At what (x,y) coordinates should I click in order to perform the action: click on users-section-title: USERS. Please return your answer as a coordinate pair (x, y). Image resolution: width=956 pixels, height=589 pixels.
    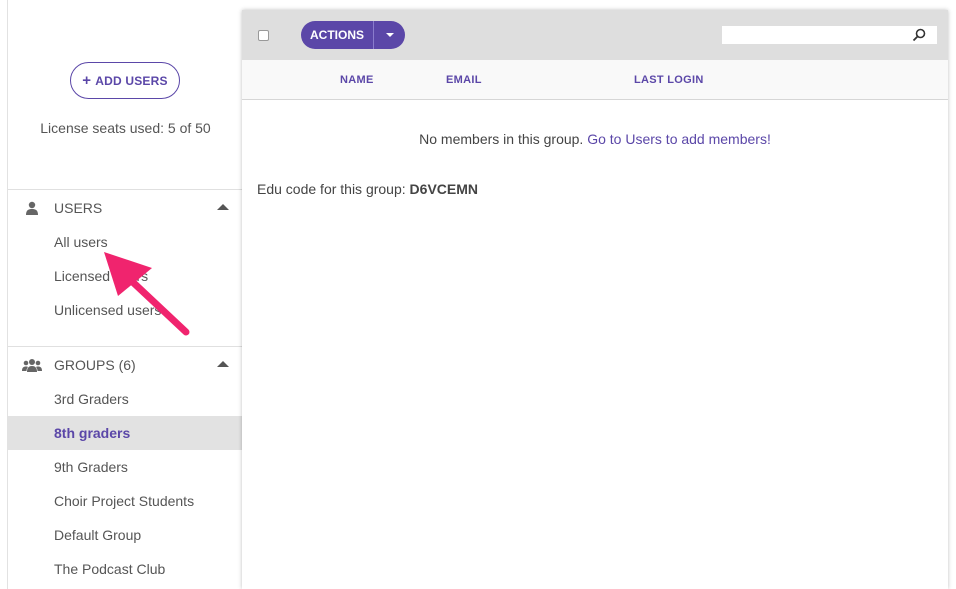
    Looking at the image, I should click on (78, 207).